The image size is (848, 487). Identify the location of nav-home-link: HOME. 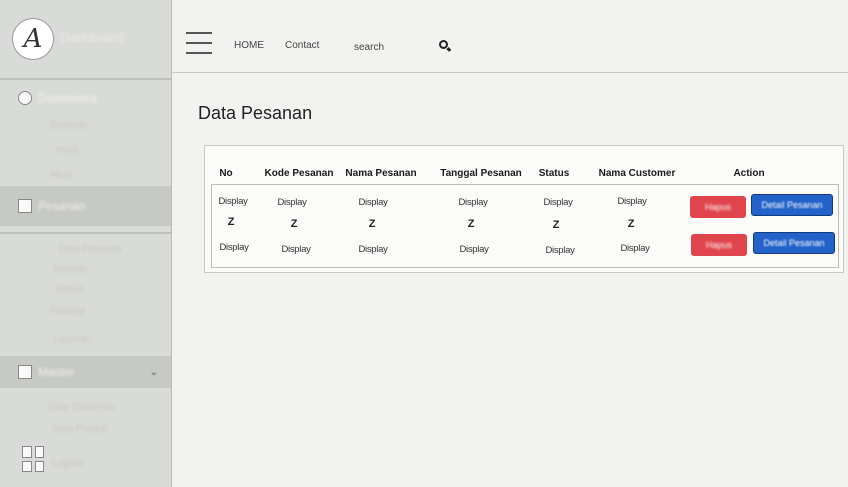
(249, 45).